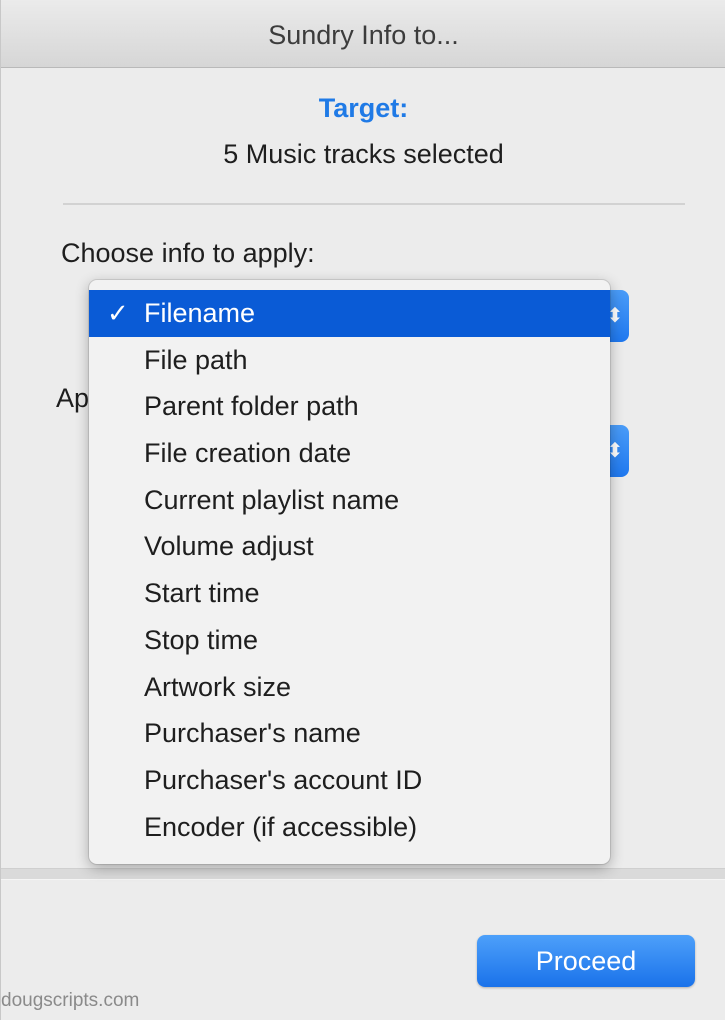  Describe the element at coordinates (251, 406) in the screenshot. I see `menu-item-label: Parent folder path` at that location.